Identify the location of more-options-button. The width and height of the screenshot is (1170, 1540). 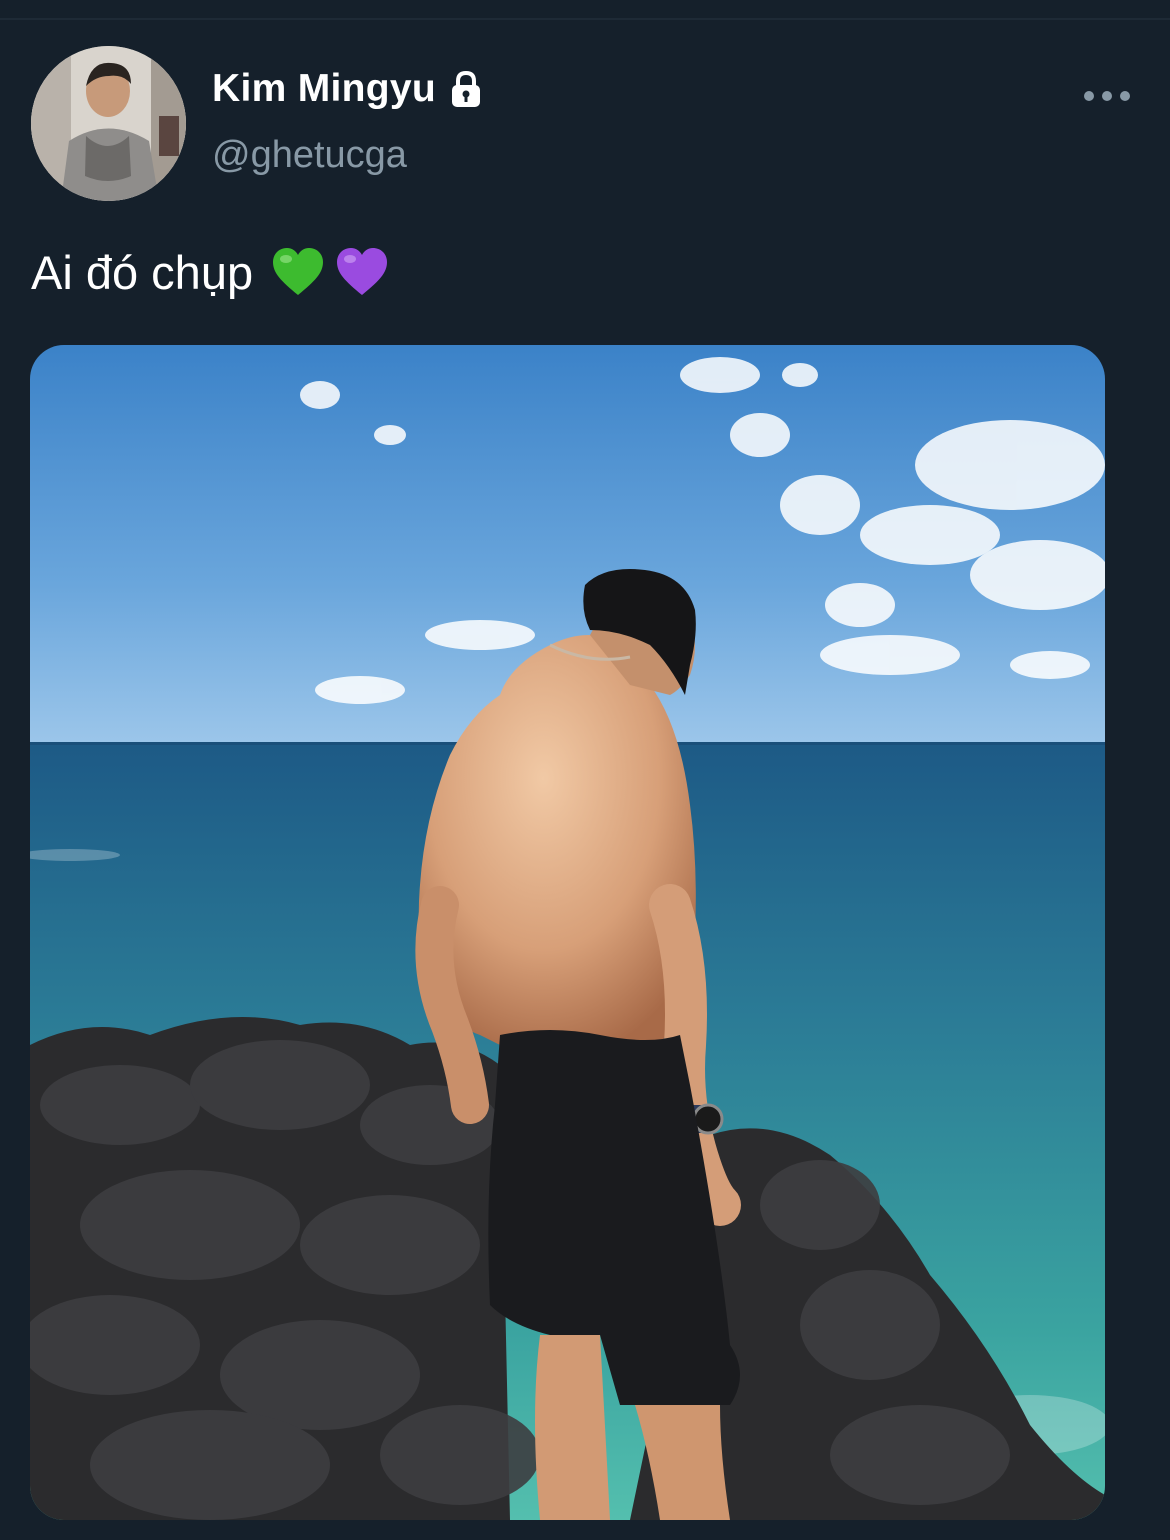
(1107, 96).